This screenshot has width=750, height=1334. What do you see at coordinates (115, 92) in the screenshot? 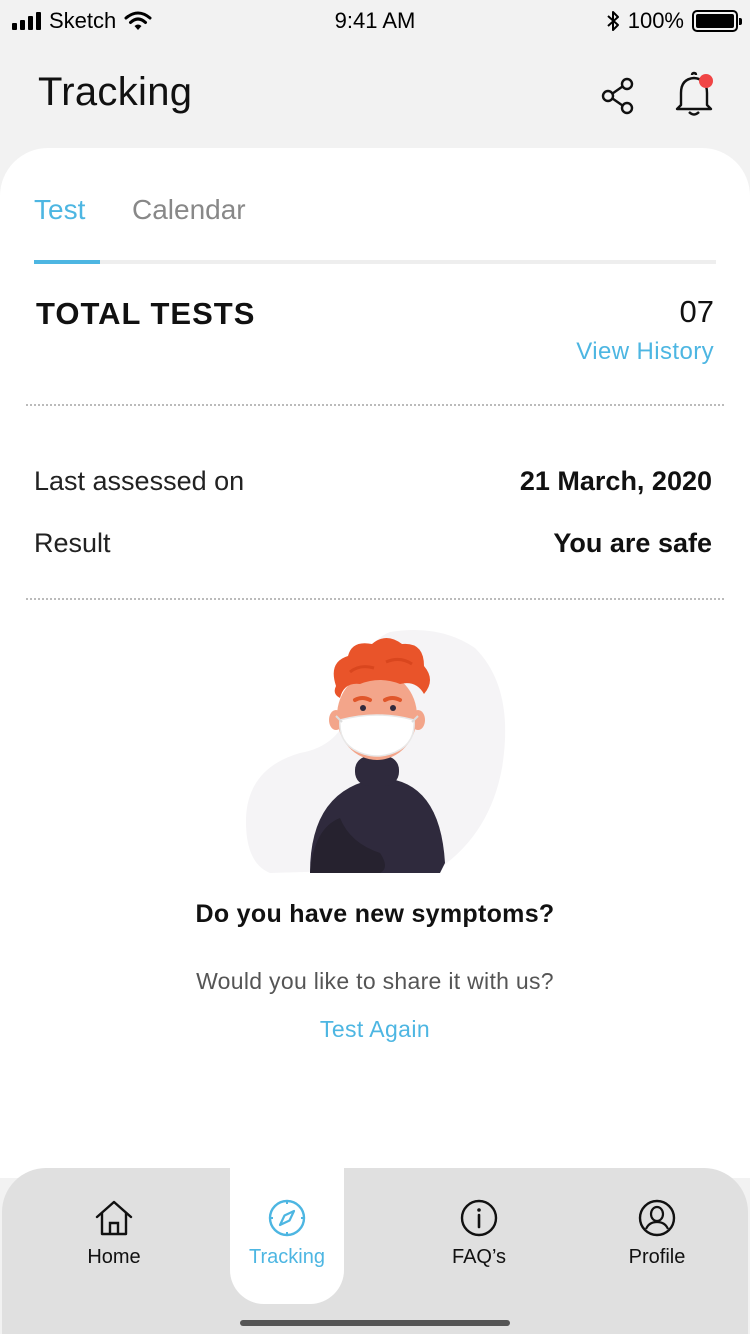
I see `page-title: Tracking` at bounding box center [115, 92].